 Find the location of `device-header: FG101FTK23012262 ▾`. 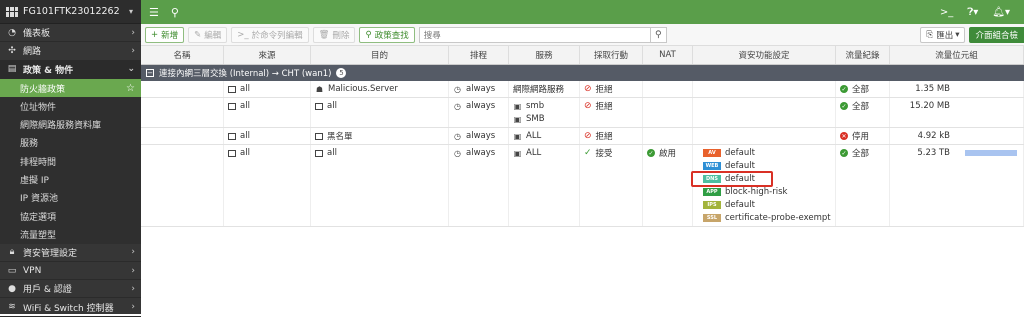

device-header: FG101FTK23012262 ▾ is located at coordinates (70, 12).